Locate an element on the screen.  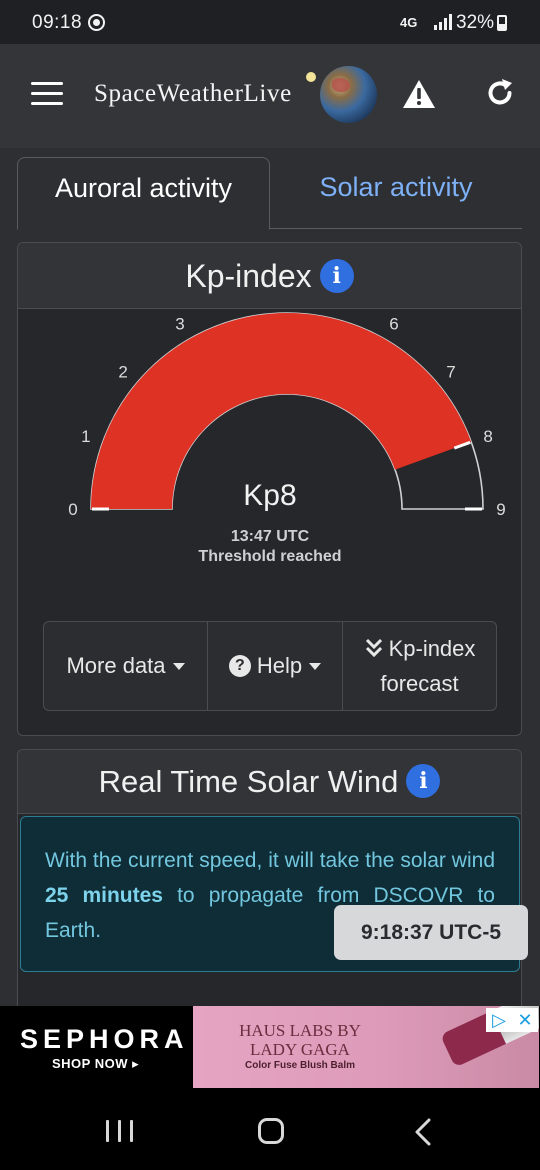
ad-brand: SEPHORA is located at coordinates (104, 1039).